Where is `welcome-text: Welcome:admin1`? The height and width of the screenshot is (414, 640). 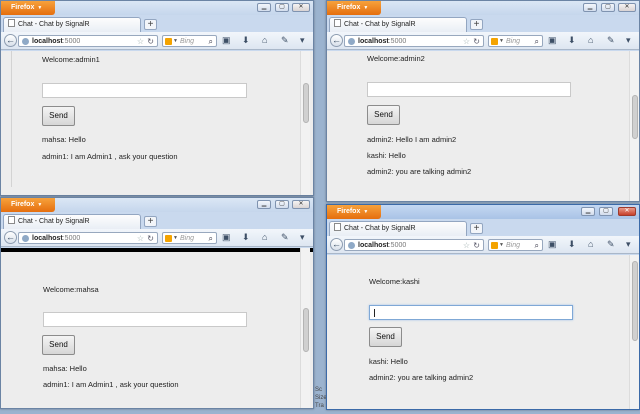 welcome-text: Welcome:admin1 is located at coordinates (71, 59).